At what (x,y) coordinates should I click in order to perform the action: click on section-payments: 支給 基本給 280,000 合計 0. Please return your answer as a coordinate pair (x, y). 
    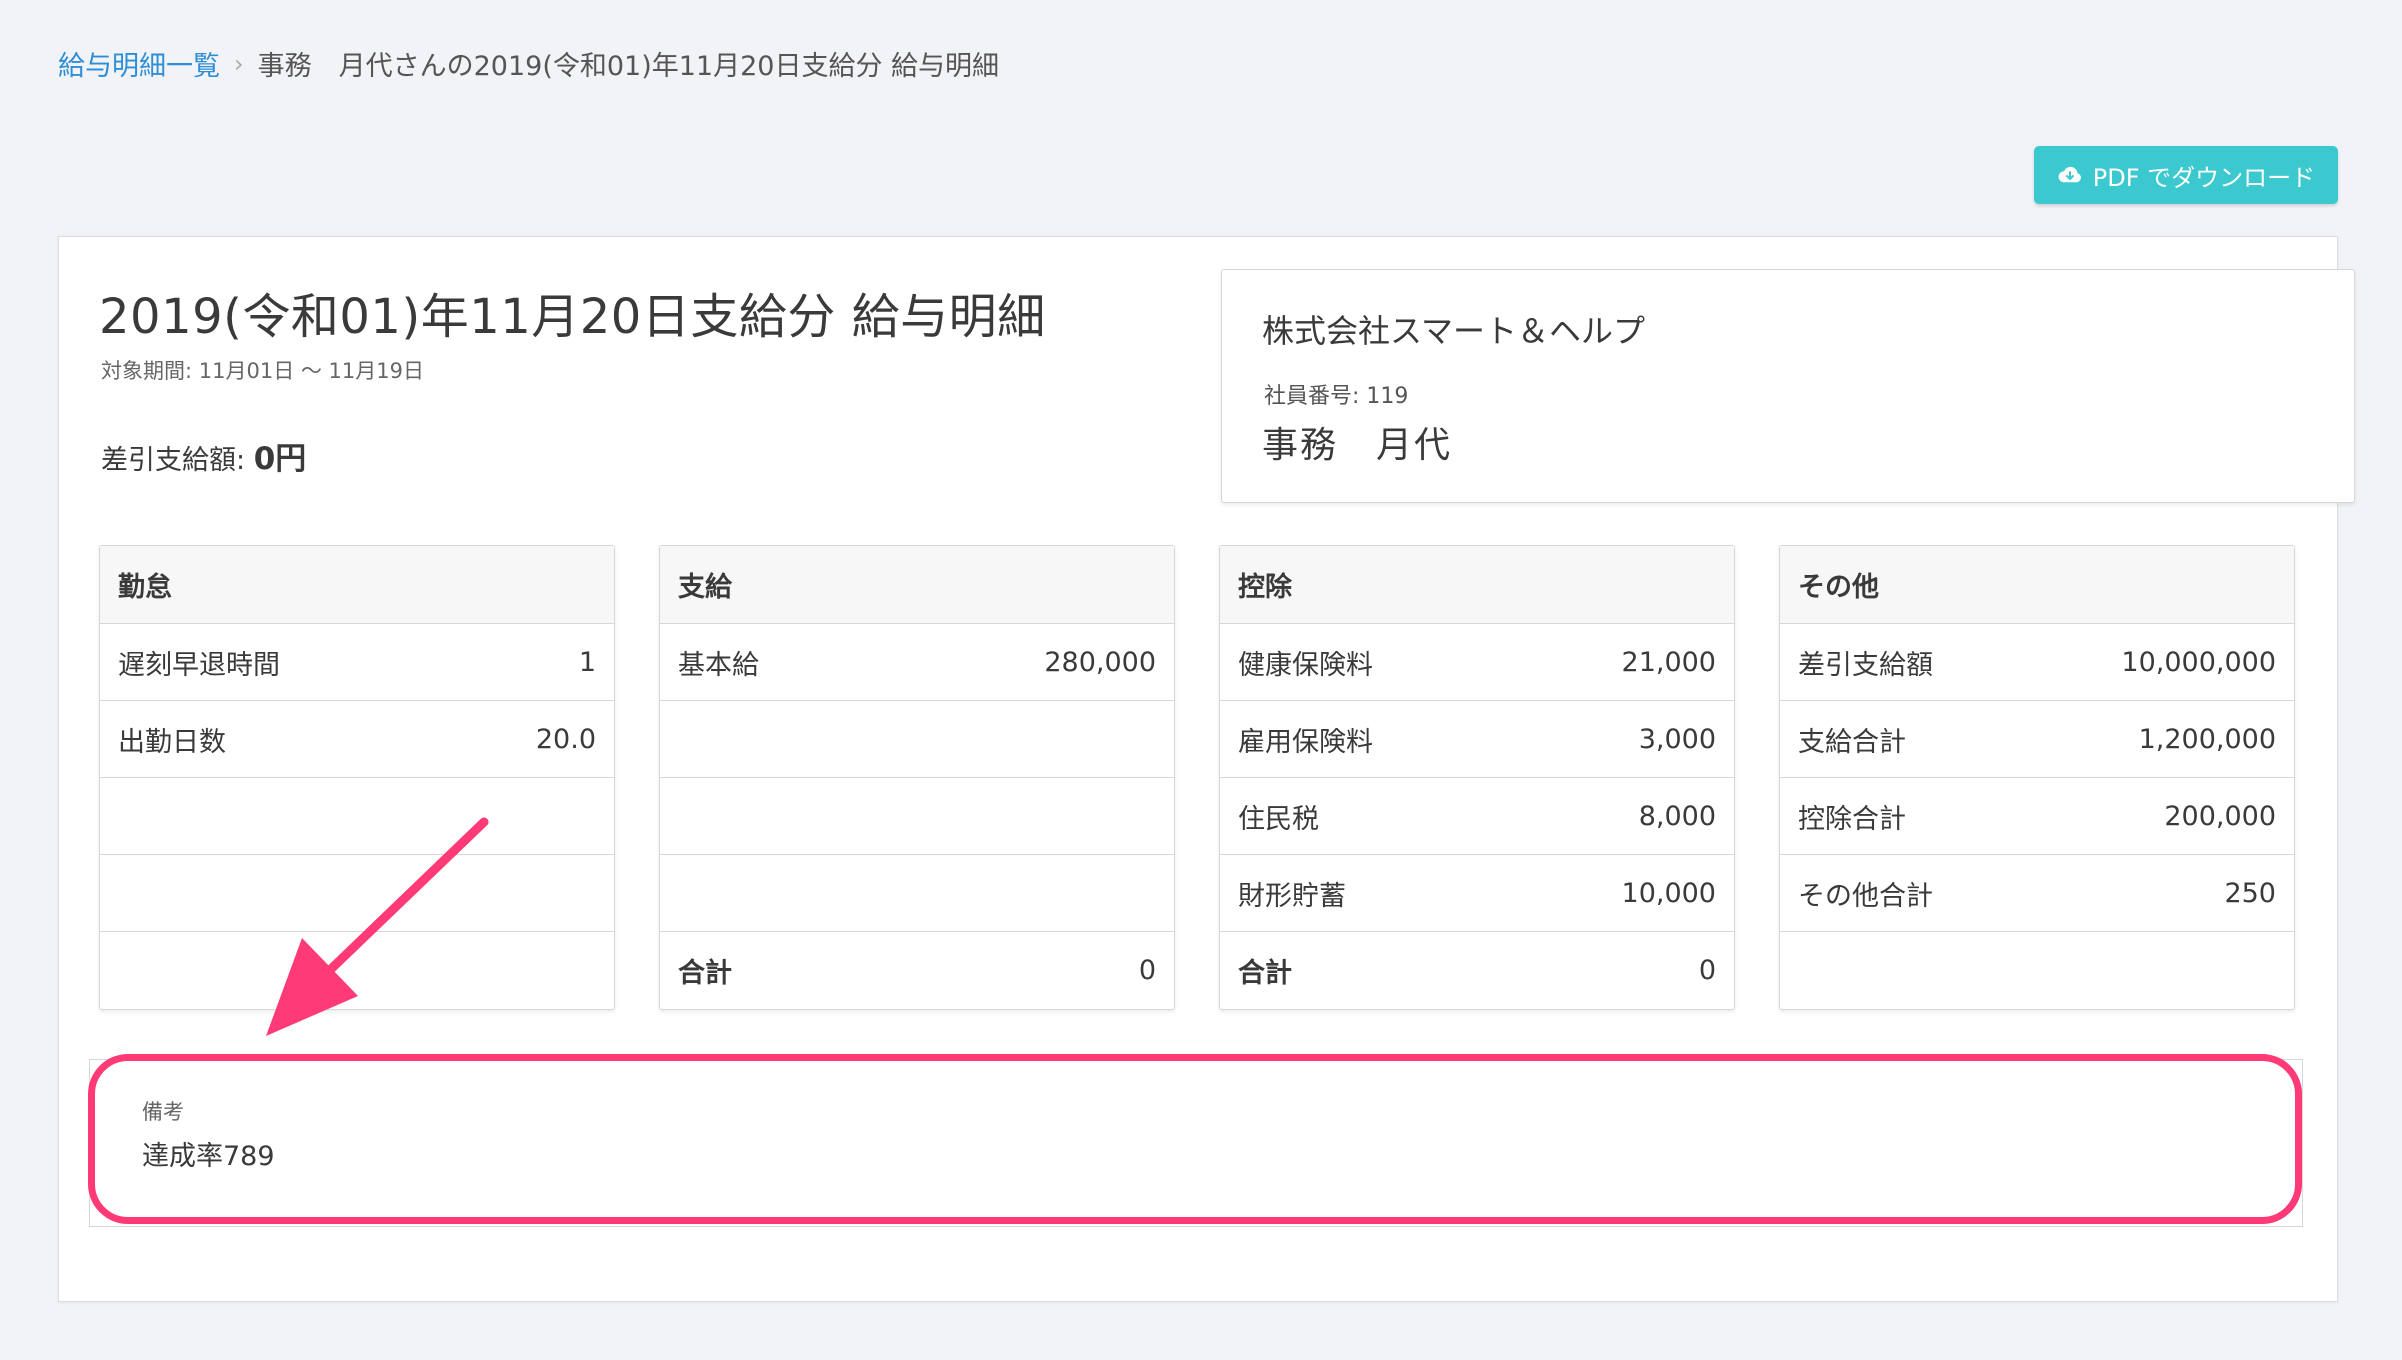
    Looking at the image, I should click on (917, 777).